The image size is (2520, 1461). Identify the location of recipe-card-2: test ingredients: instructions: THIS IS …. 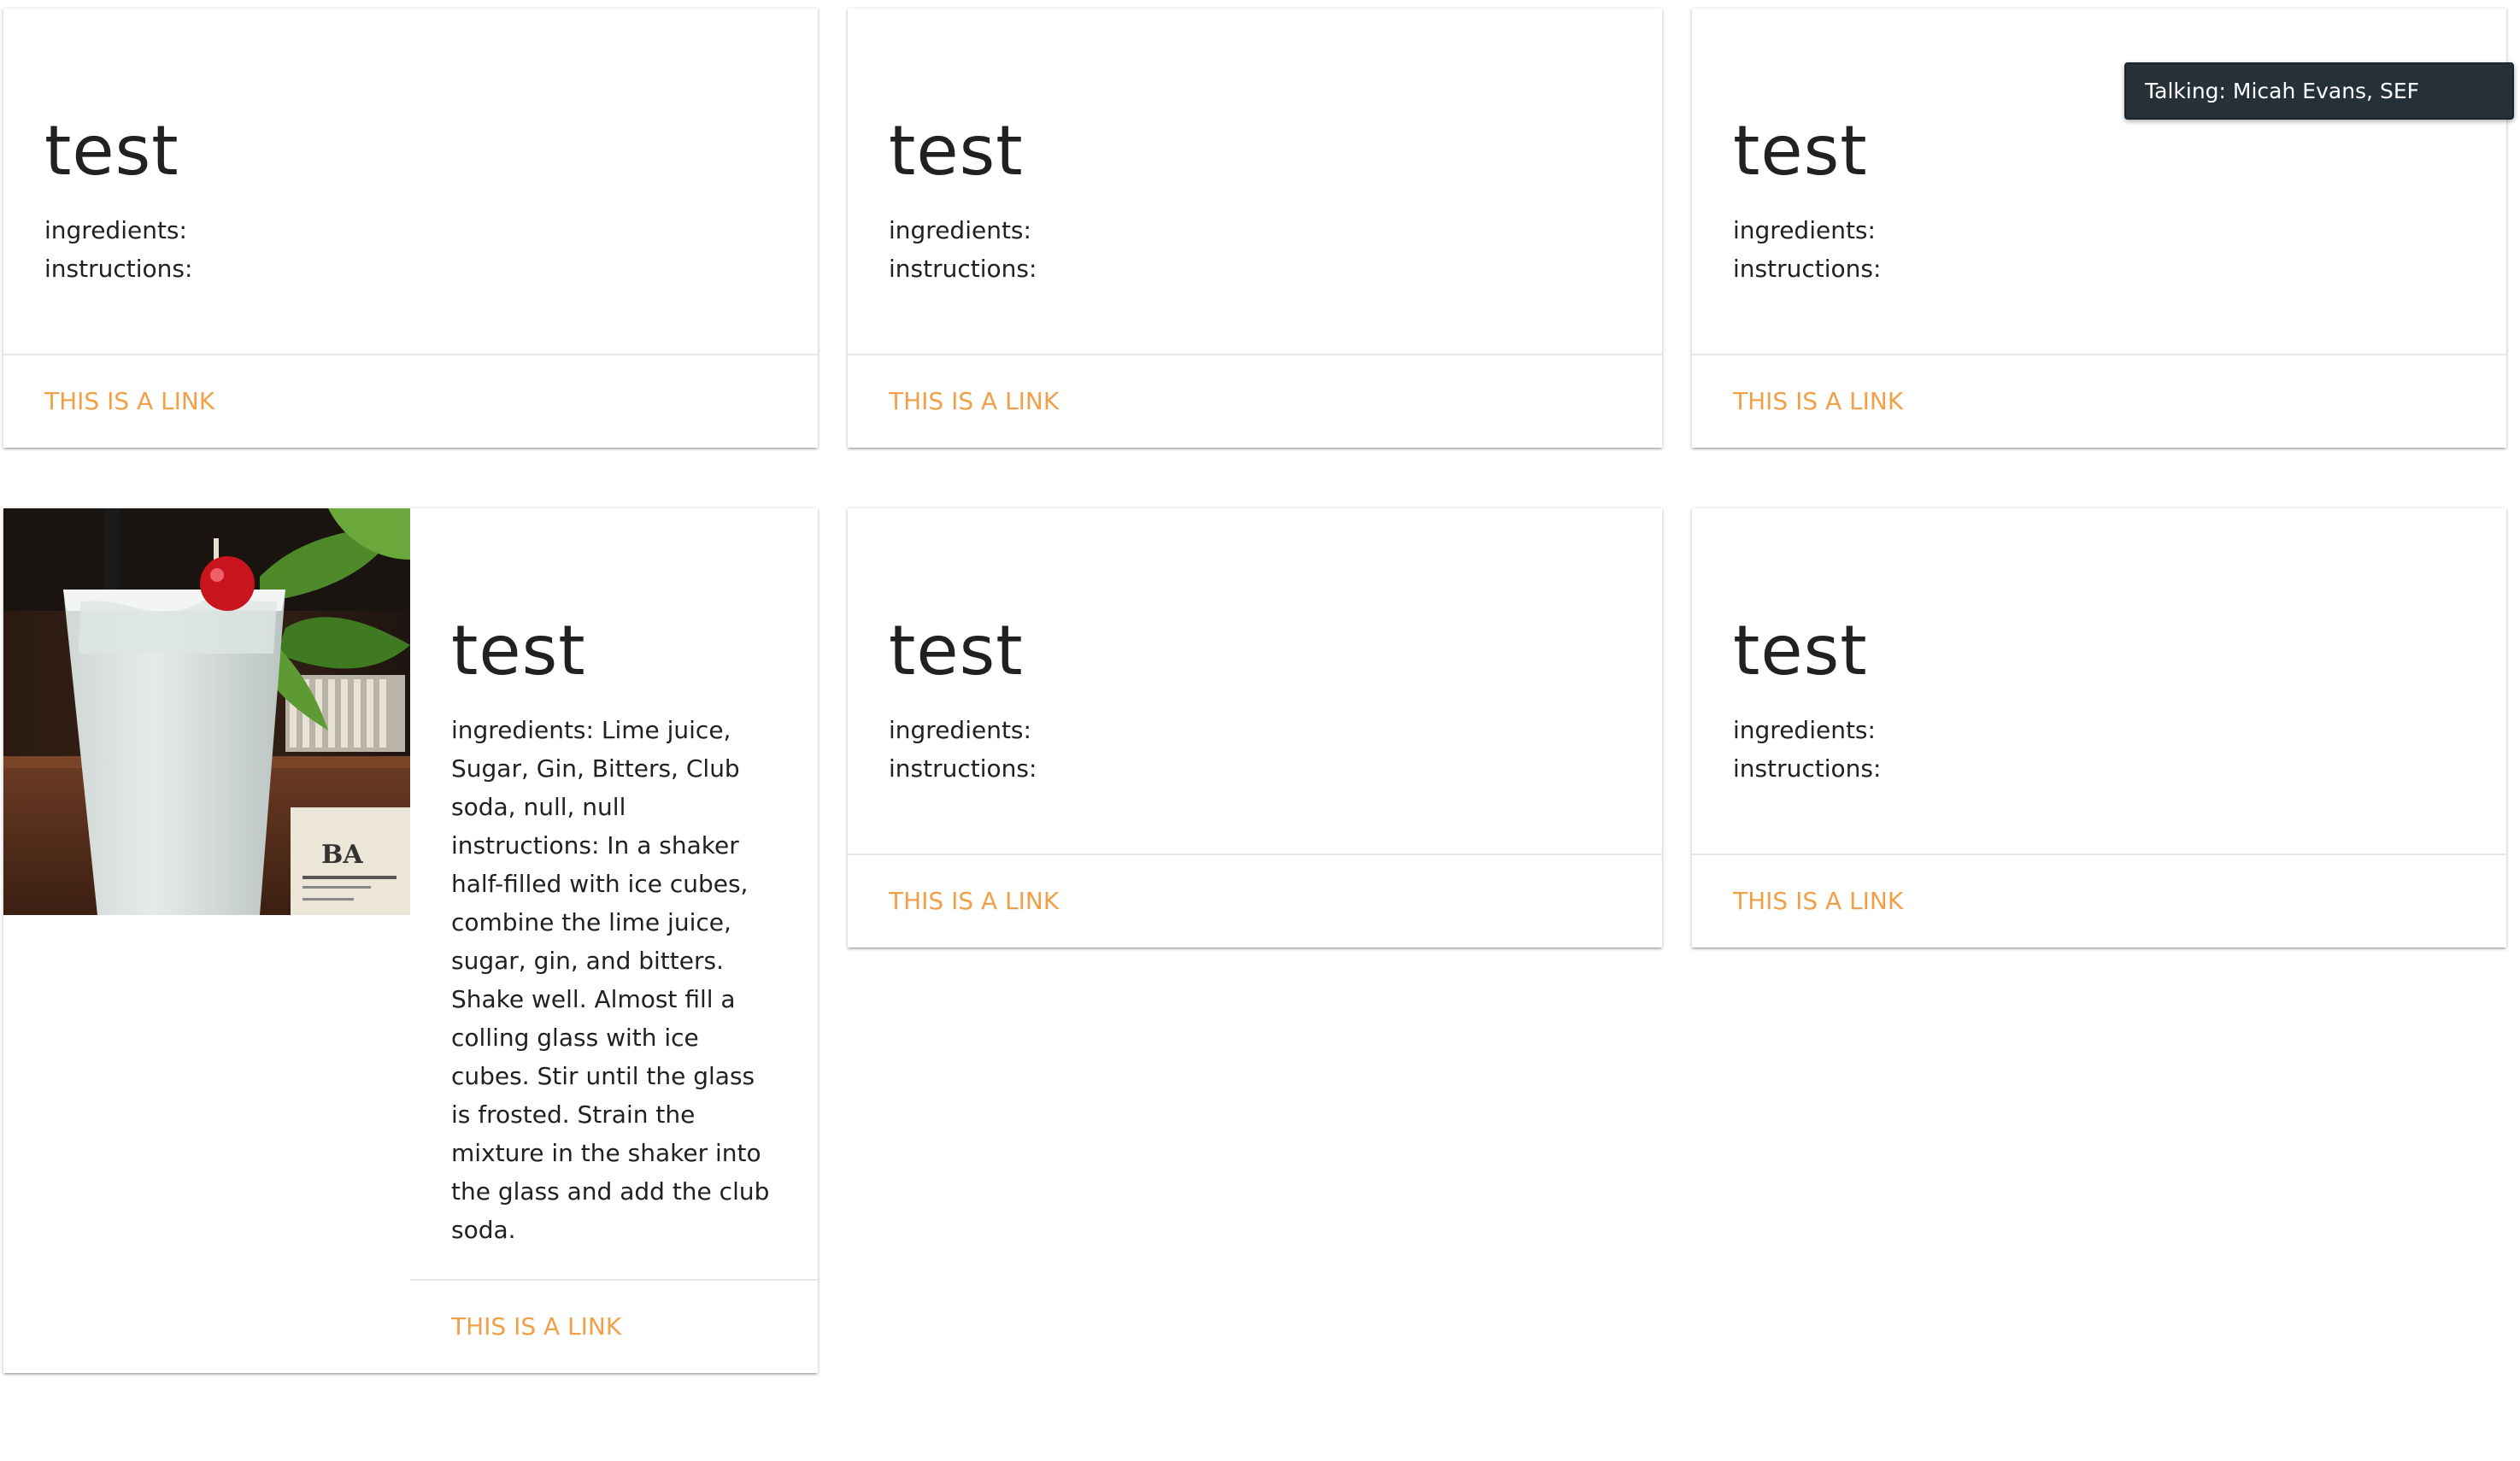
(1255, 228).